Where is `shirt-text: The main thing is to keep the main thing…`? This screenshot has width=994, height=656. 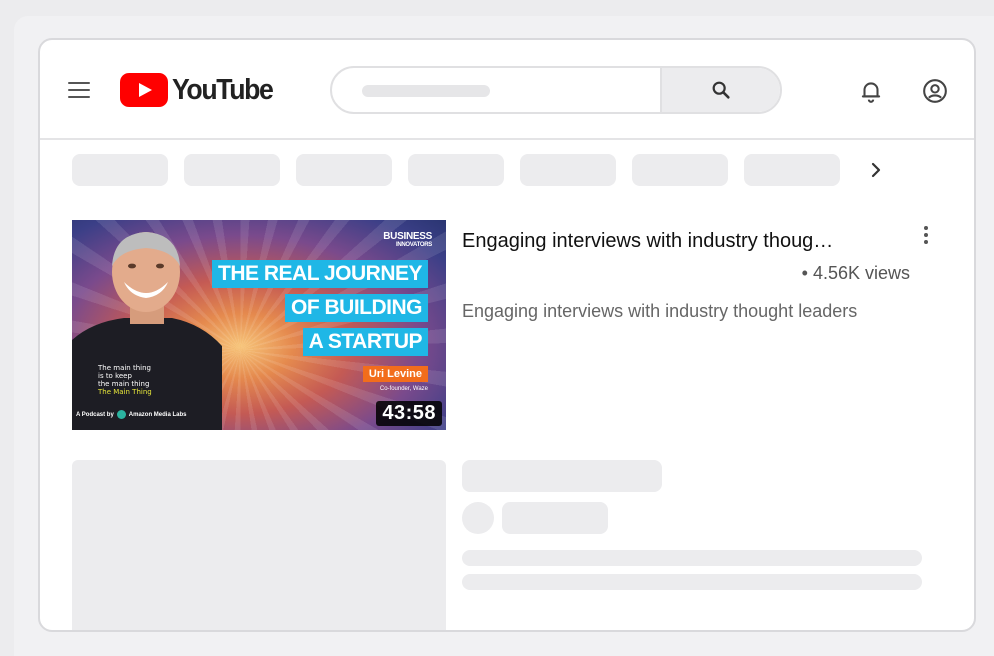
shirt-text: The main thing is to keep the main thing… is located at coordinates (125, 380).